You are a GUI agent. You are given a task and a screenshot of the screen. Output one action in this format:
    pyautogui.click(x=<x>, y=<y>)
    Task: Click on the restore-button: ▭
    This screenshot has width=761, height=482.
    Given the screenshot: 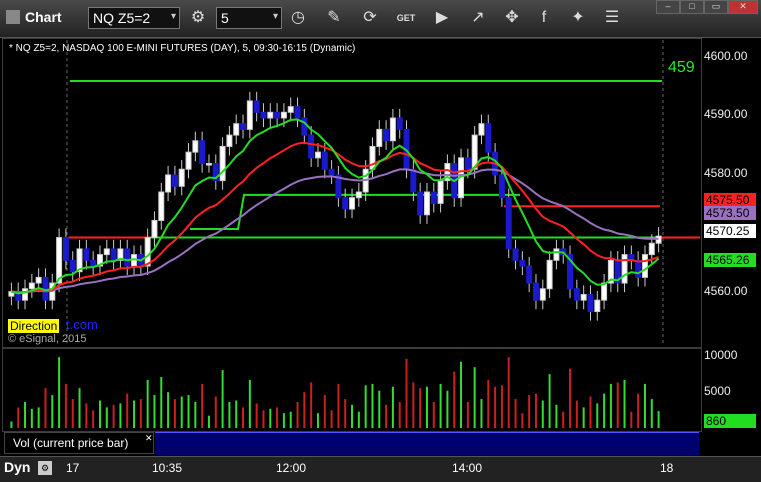 What is the action you would take?
    pyautogui.click(x=716, y=7)
    